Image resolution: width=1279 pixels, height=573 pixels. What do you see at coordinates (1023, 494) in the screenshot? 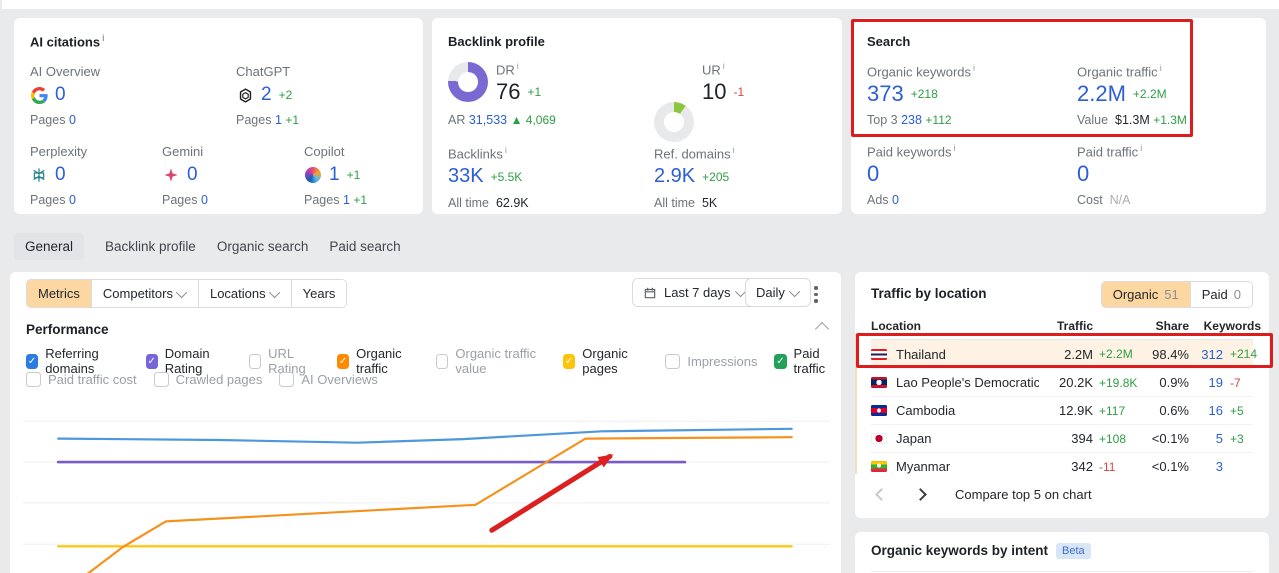
I see `compare-top5-label: Compare top 5 on chart` at bounding box center [1023, 494].